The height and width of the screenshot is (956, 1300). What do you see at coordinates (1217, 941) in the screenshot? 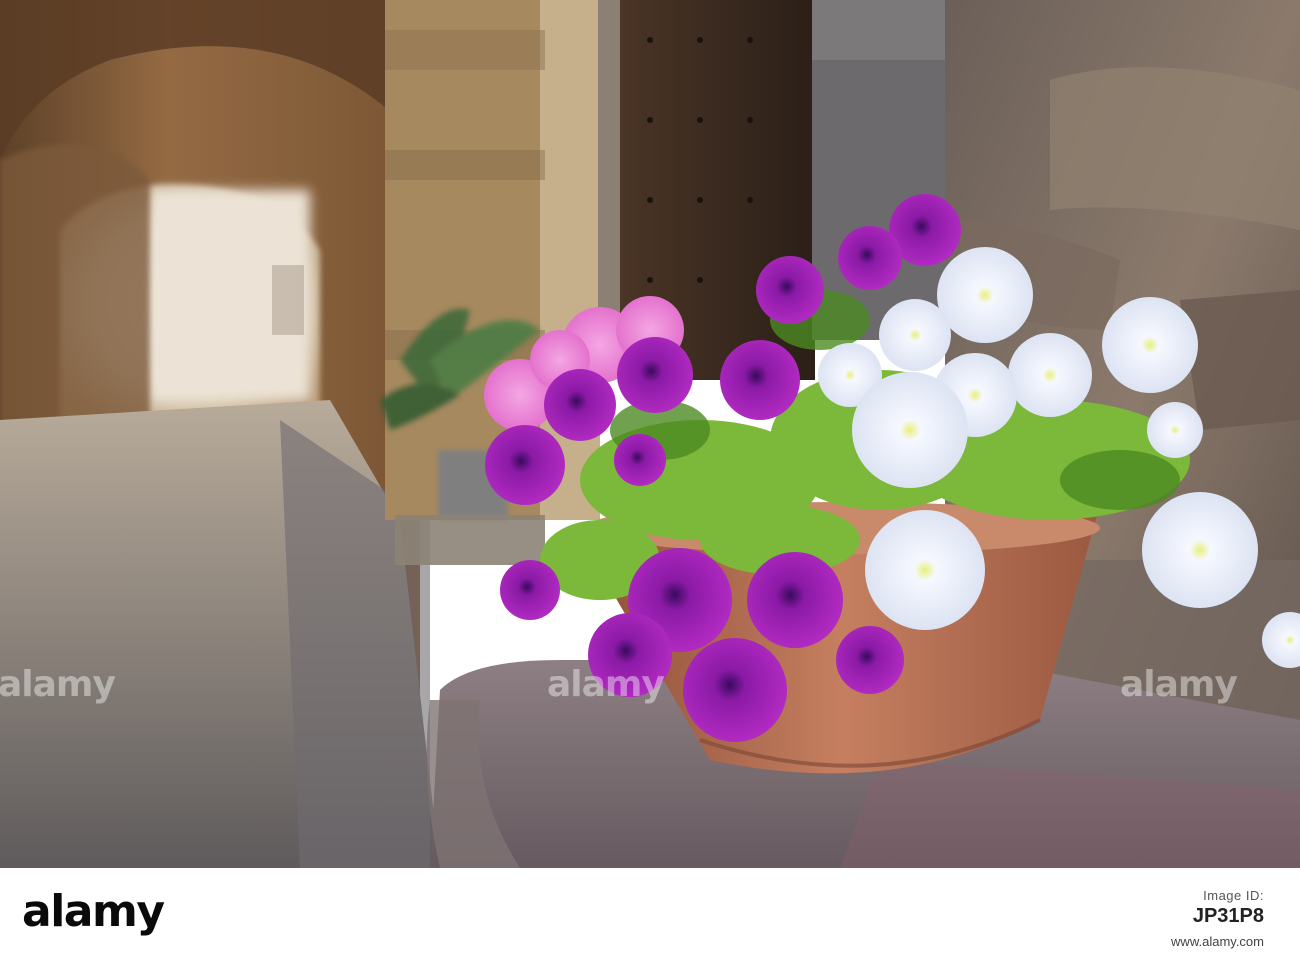
I see `site-url: www.alamy.com` at bounding box center [1217, 941].